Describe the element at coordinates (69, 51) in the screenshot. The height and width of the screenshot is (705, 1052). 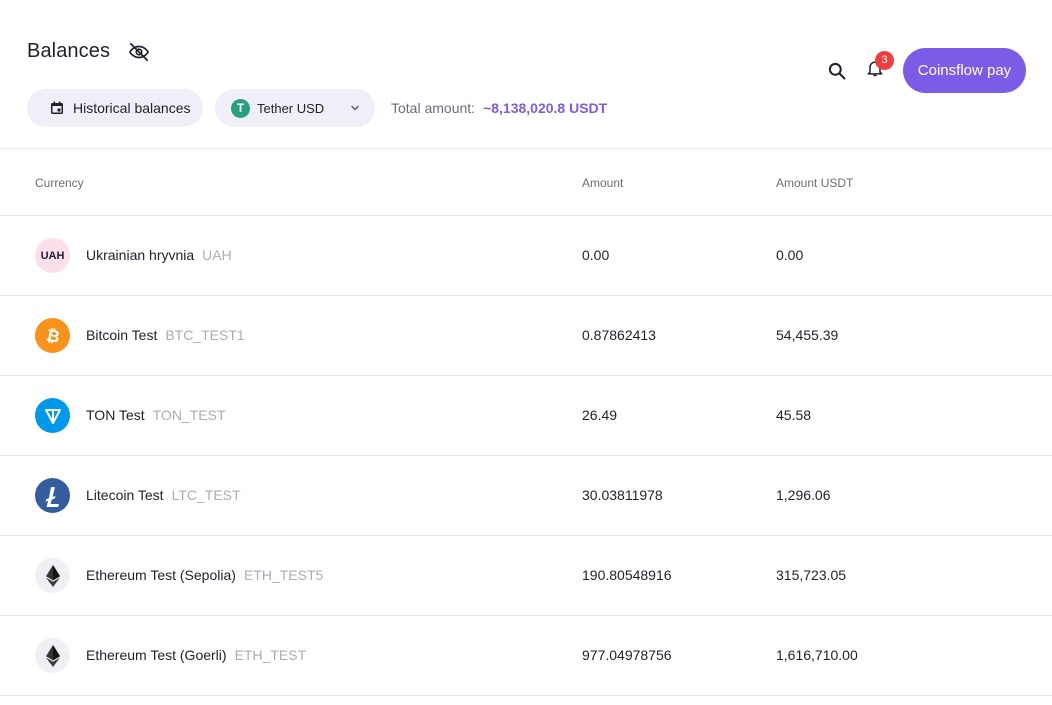
I see `page-title: Balances` at that location.